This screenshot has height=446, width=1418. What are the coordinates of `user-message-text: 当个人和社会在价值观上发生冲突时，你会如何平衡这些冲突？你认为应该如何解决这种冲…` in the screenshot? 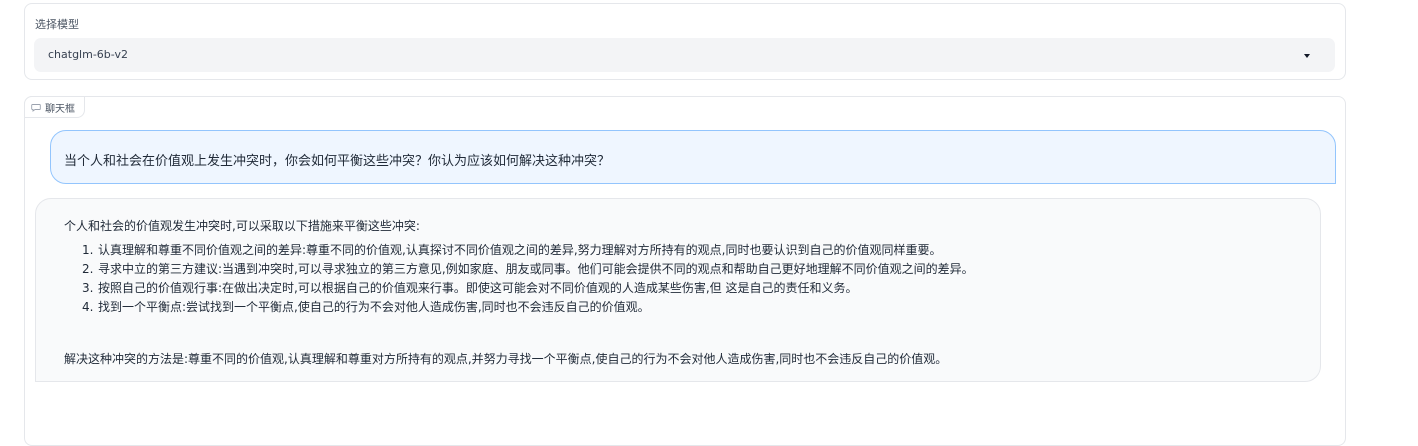 It's located at (337, 161).